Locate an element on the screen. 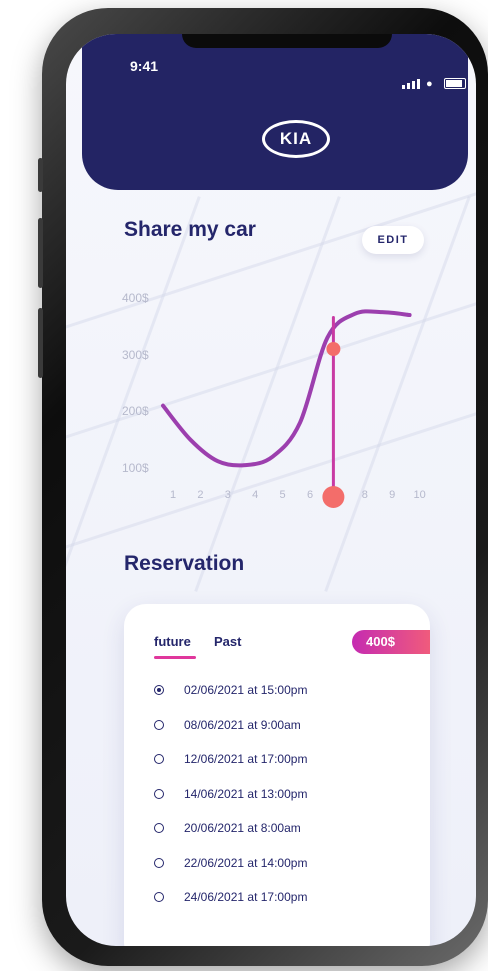 The image size is (488, 971). reservation-item: 20/06/2021 at 8:00am is located at coordinates (227, 828).